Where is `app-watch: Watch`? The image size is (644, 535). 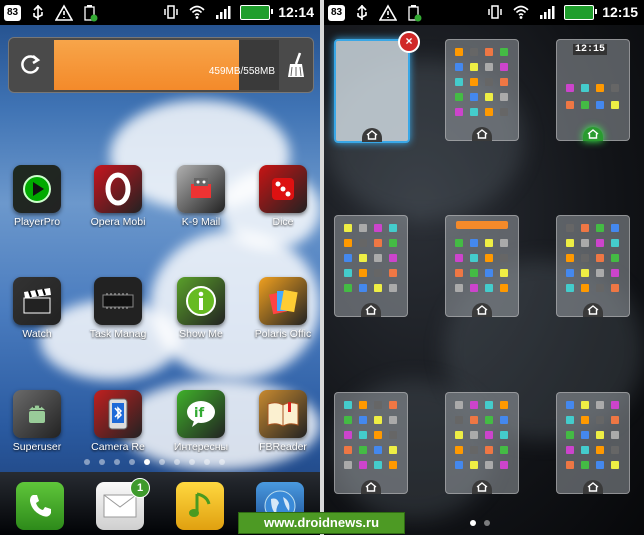
app-watch: Watch is located at coordinates (38, 308).